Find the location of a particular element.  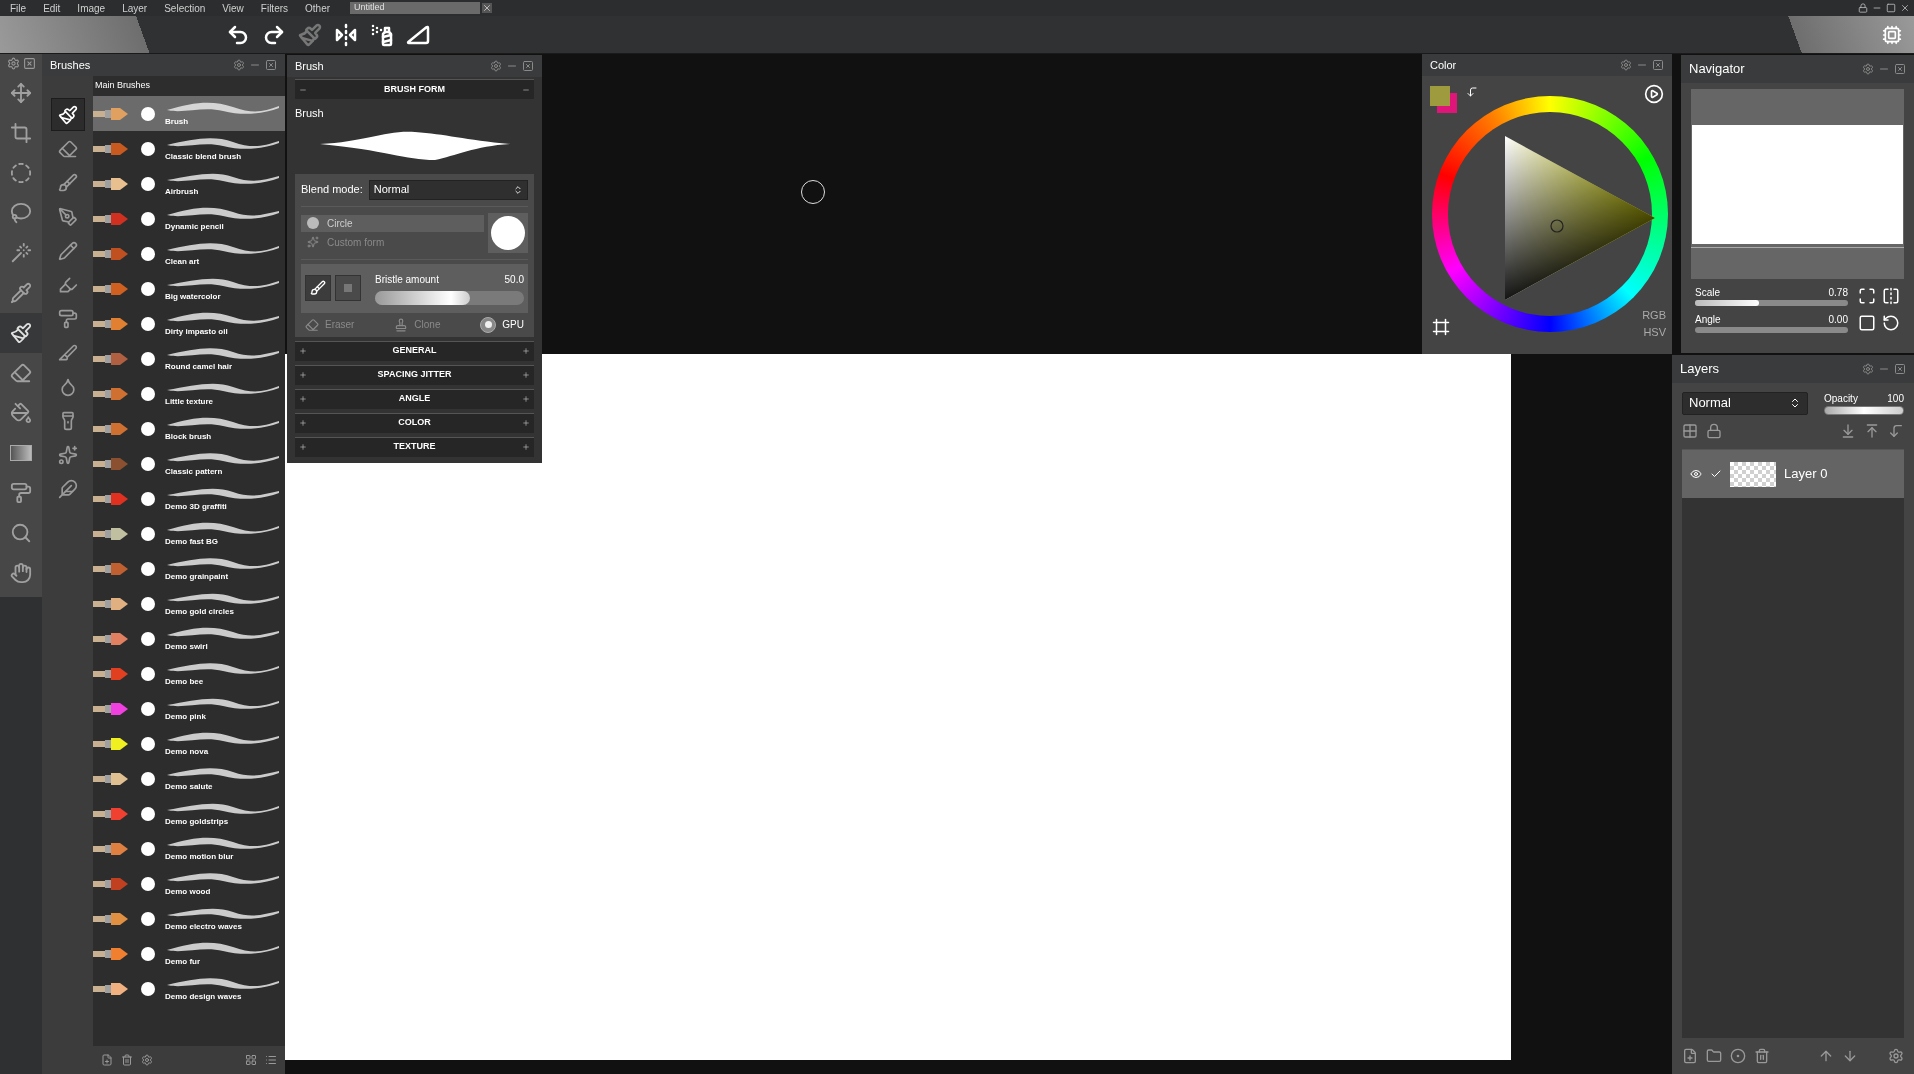

chip-icon is located at coordinates (1892, 34).